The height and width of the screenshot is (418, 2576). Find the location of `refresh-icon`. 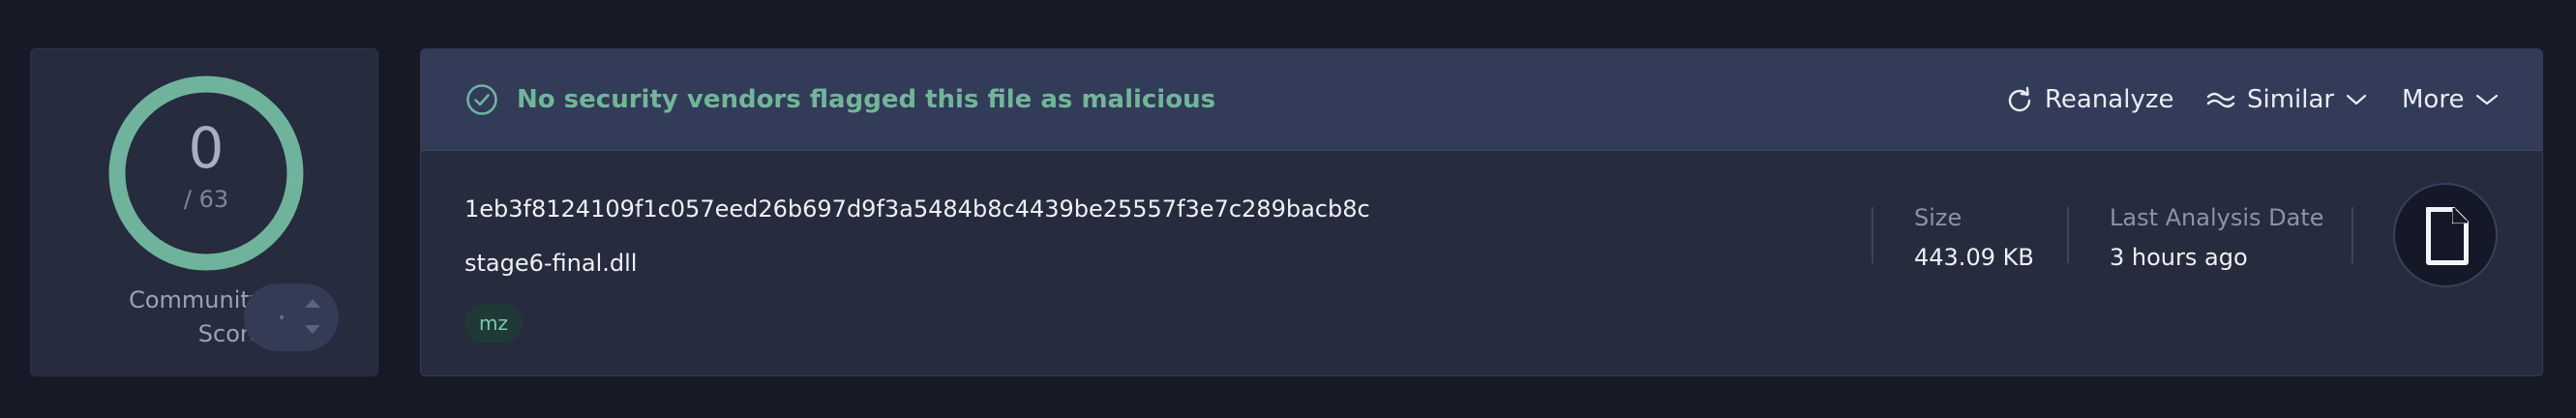

refresh-icon is located at coordinates (2019, 99).